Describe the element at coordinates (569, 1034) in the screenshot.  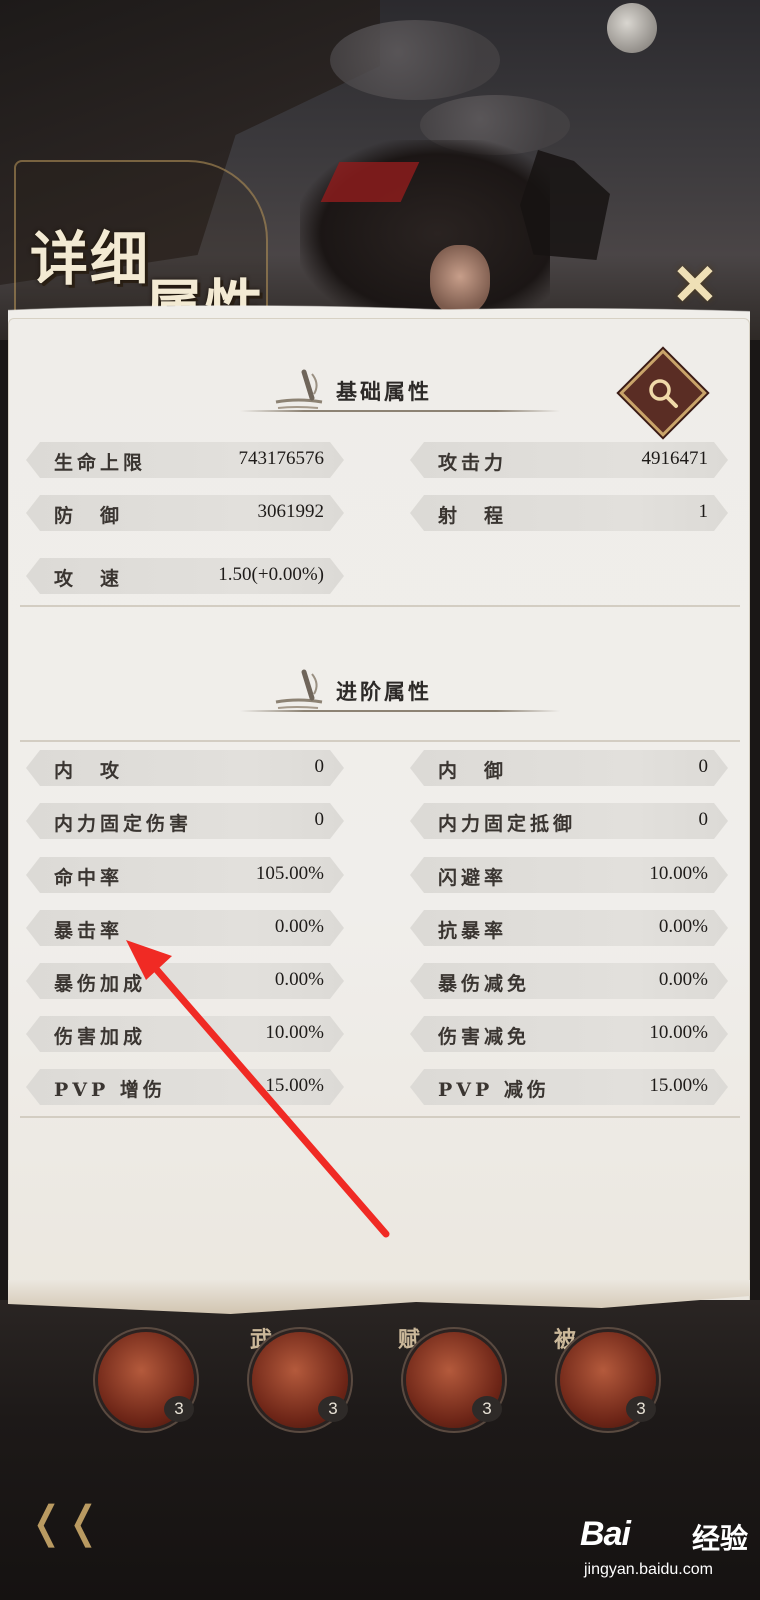
I see `stat-damage-reduction: 伤害减免 10.00%` at that location.